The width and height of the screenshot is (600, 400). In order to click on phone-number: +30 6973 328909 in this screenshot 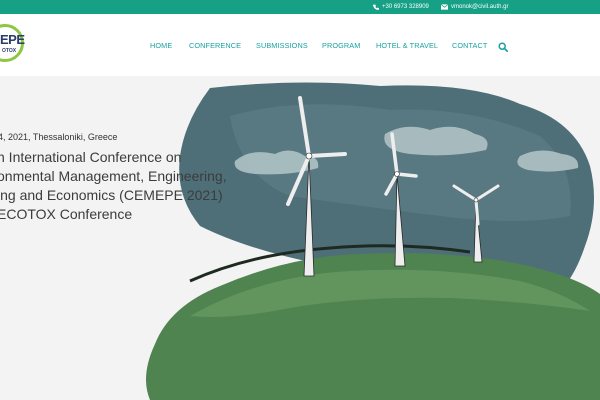, I will do `click(405, 7)`.